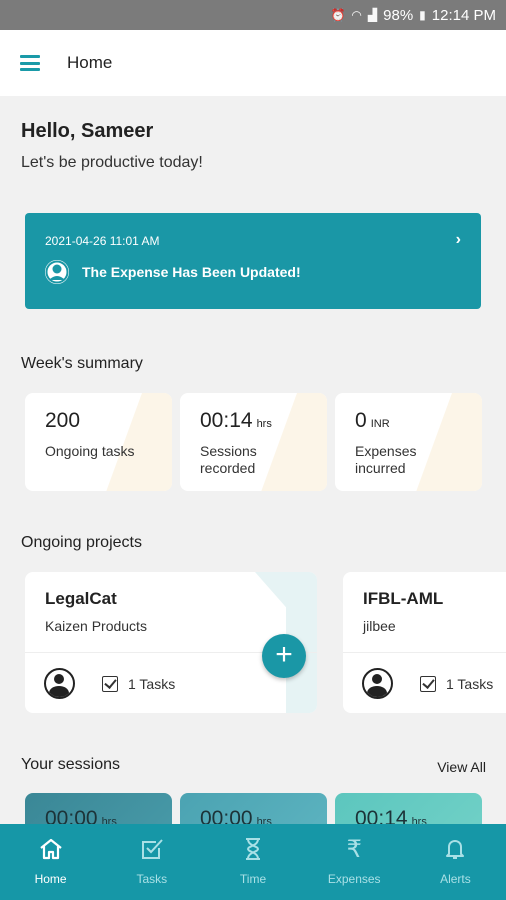 This screenshot has height=900, width=506. I want to click on view-all-link: View All, so click(461, 767).